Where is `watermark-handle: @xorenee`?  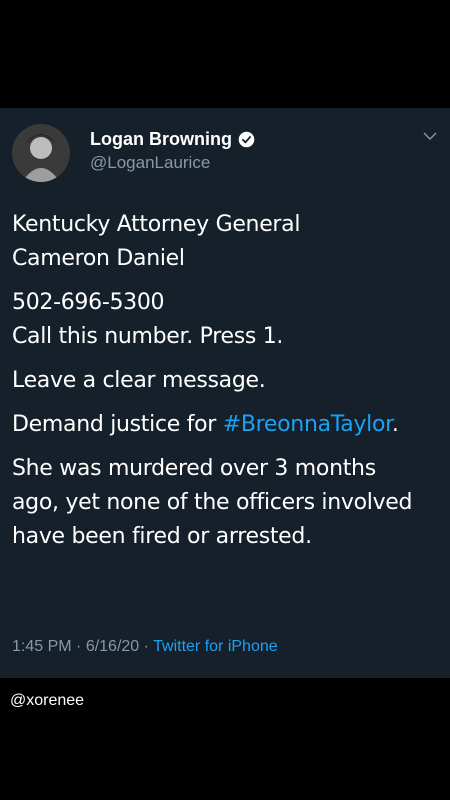
watermark-handle: @xorenee is located at coordinates (47, 700).